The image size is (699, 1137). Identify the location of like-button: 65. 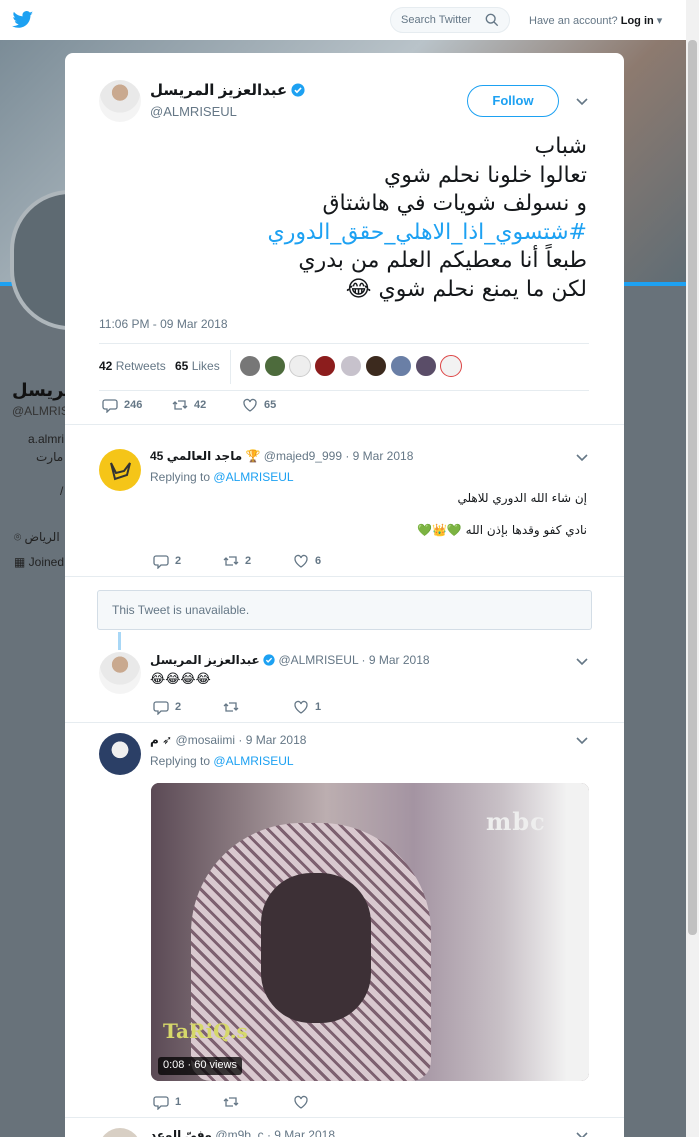
(259, 405).